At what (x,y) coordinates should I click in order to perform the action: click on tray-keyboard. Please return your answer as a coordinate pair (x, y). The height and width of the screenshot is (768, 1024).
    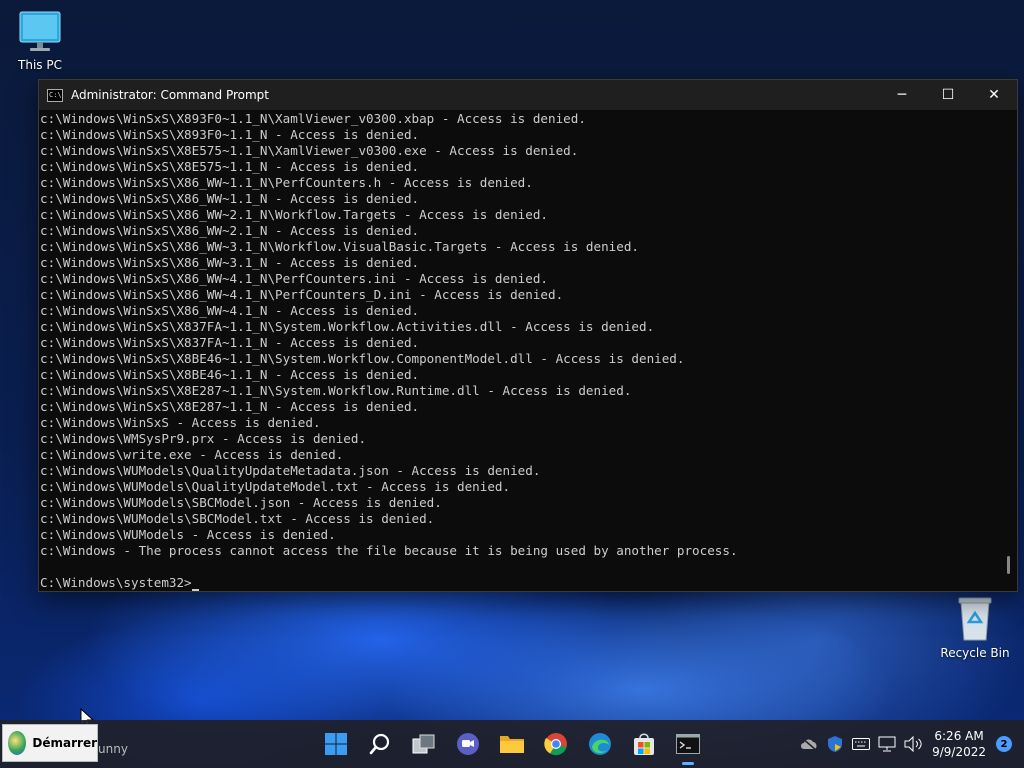
    Looking at the image, I should click on (861, 744).